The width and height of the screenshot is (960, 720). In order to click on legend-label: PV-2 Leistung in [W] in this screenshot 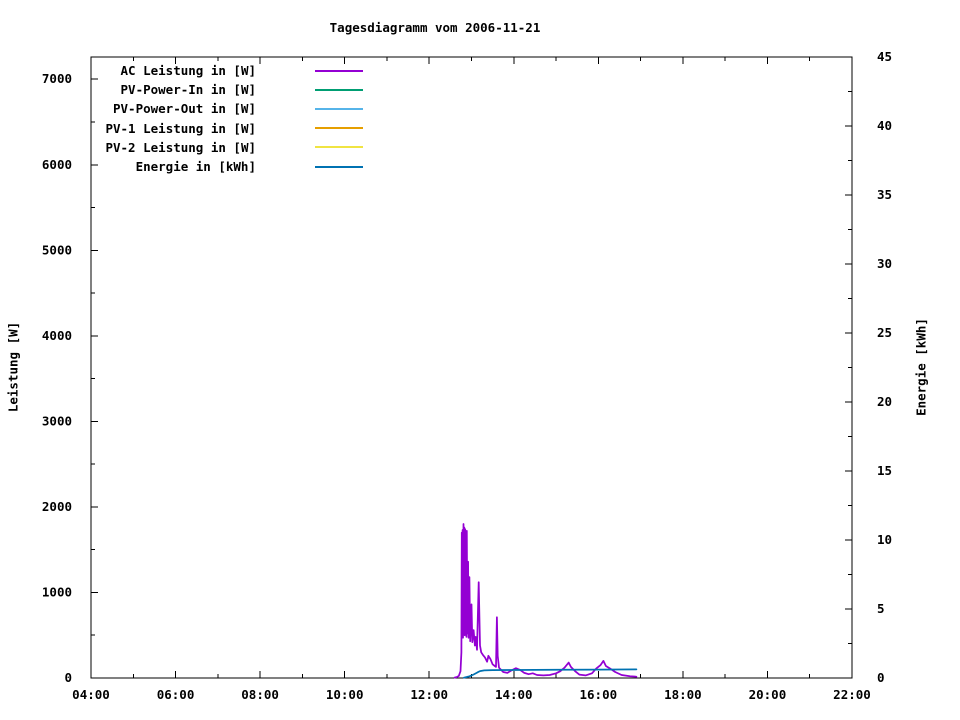, I will do `click(180, 147)`.